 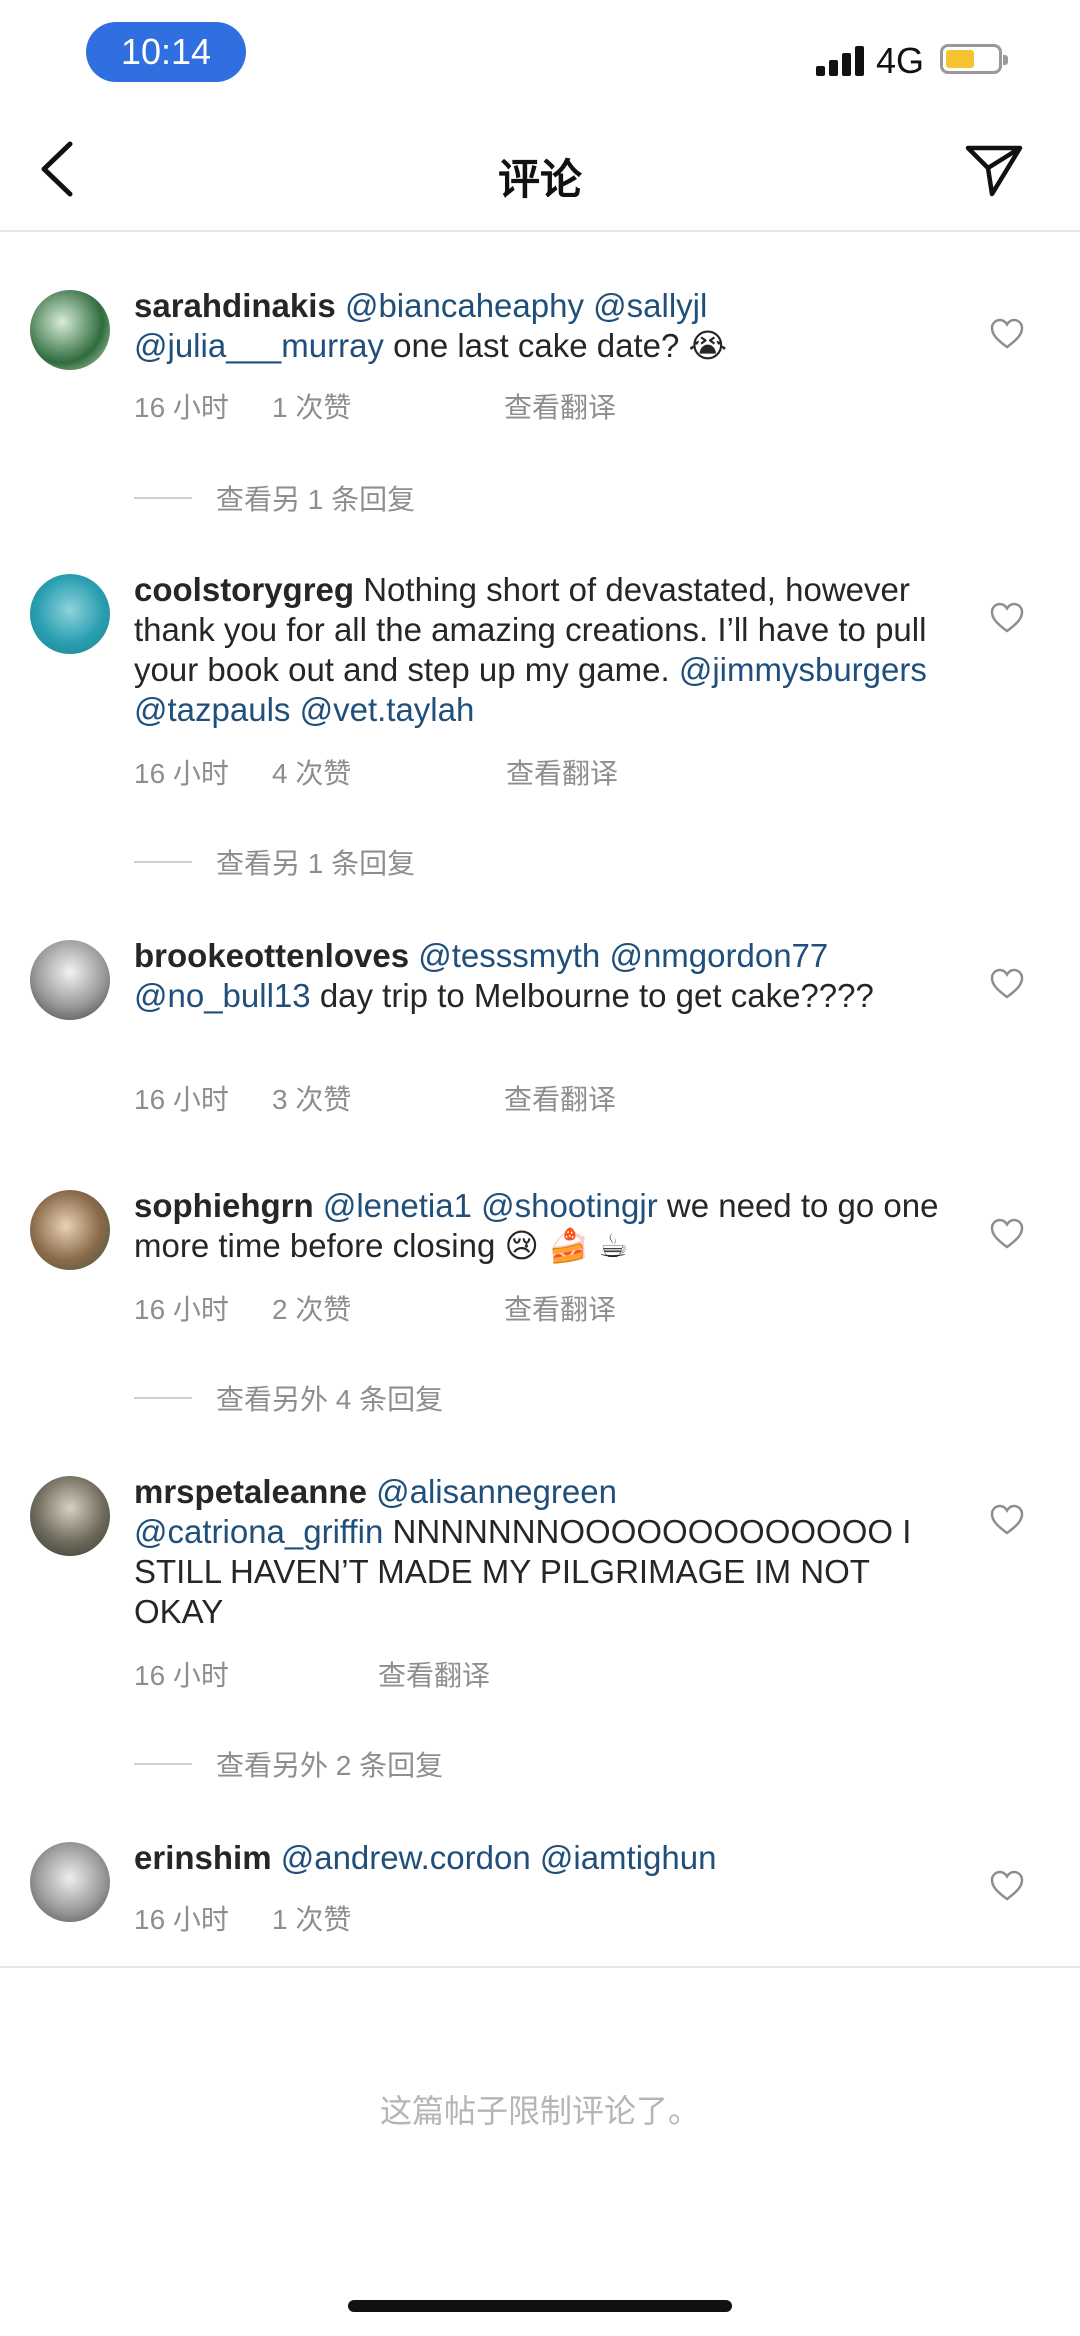 I want to click on comment-username: sophiehgrn, so click(x=224, y=1205).